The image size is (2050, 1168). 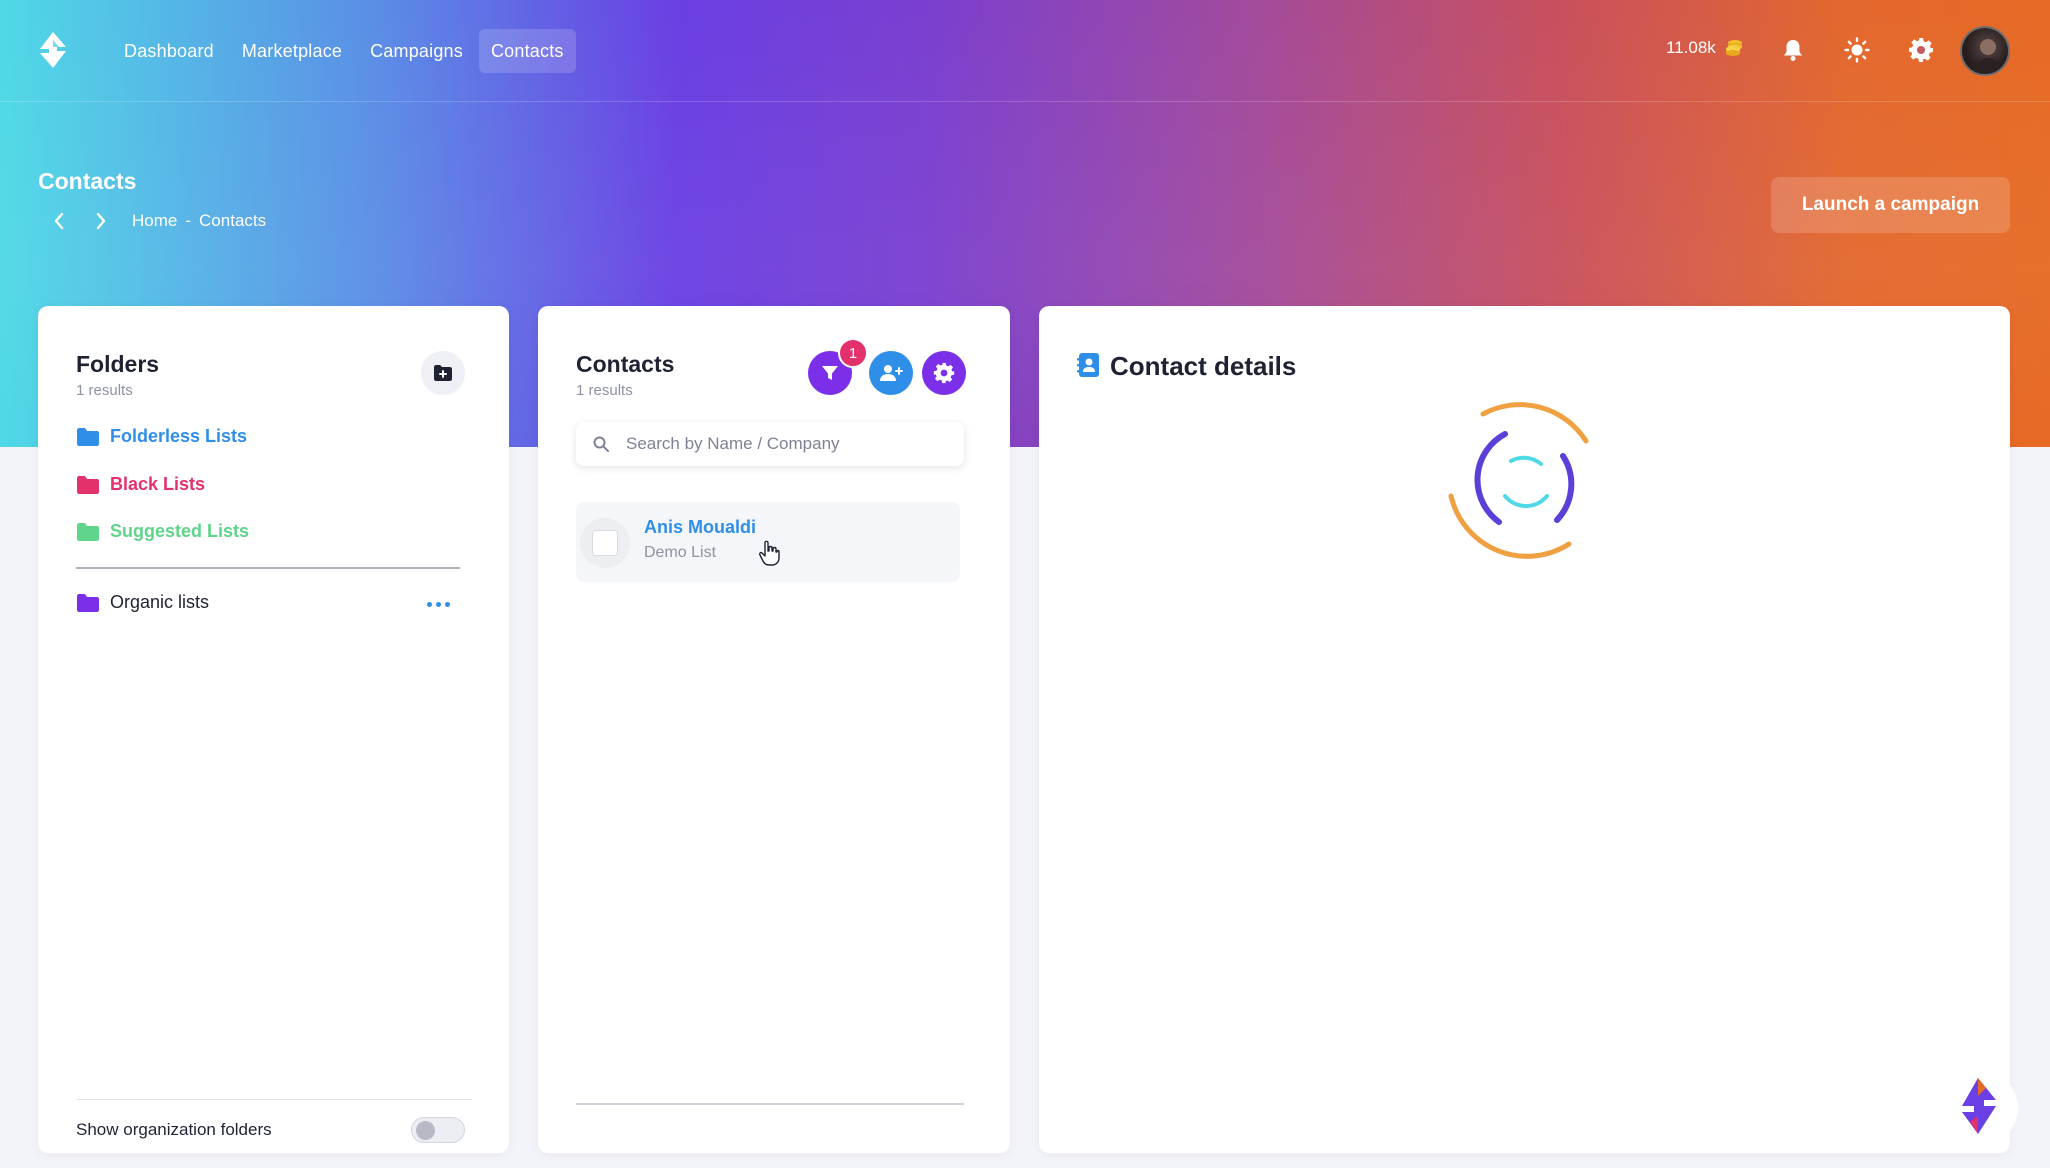 I want to click on folder-item-folderless: Folderless Lists, so click(x=161, y=436).